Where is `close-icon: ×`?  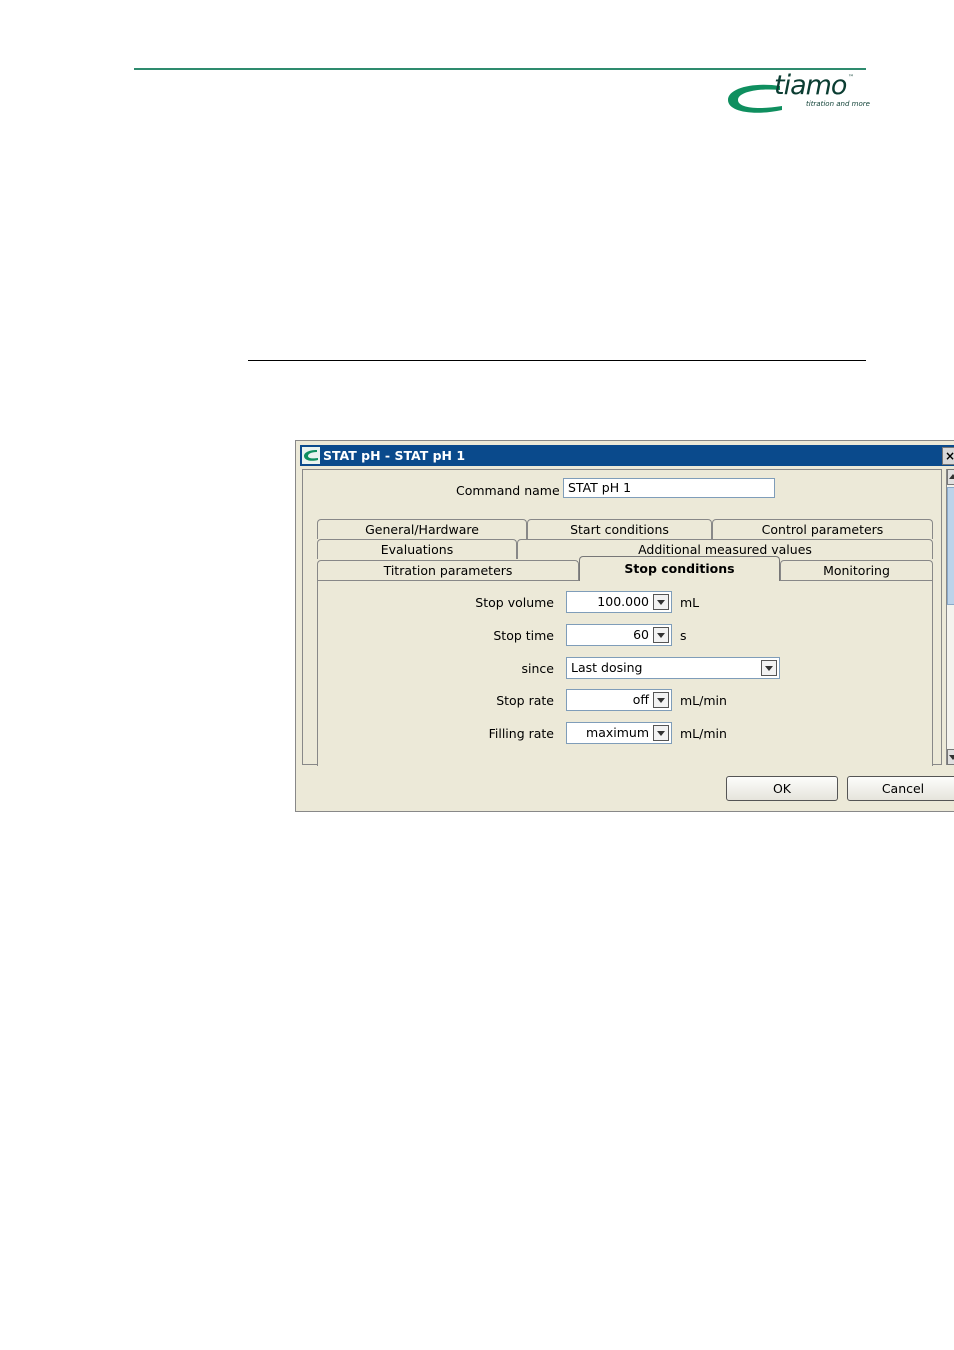
close-icon: × is located at coordinates (948, 456).